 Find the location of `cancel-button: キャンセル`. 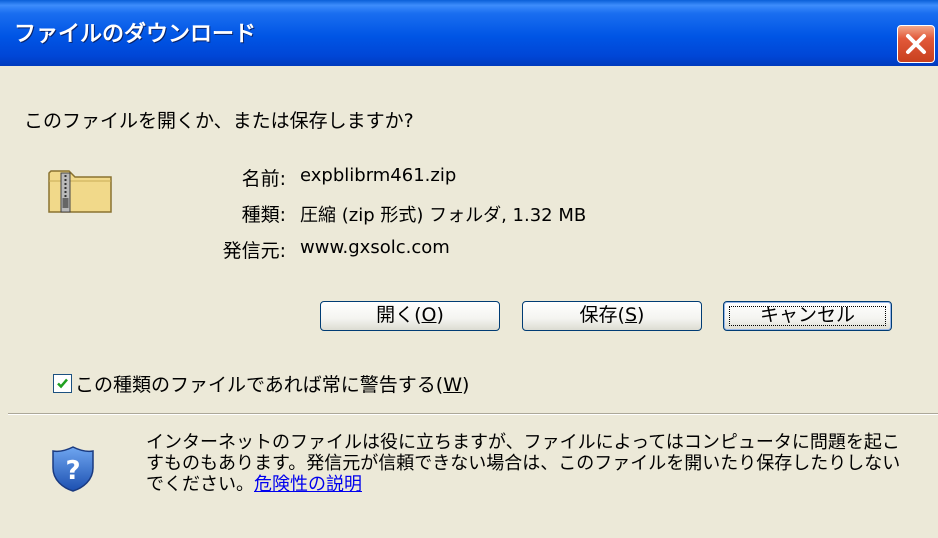

cancel-button: キャンセル is located at coordinates (807, 316).